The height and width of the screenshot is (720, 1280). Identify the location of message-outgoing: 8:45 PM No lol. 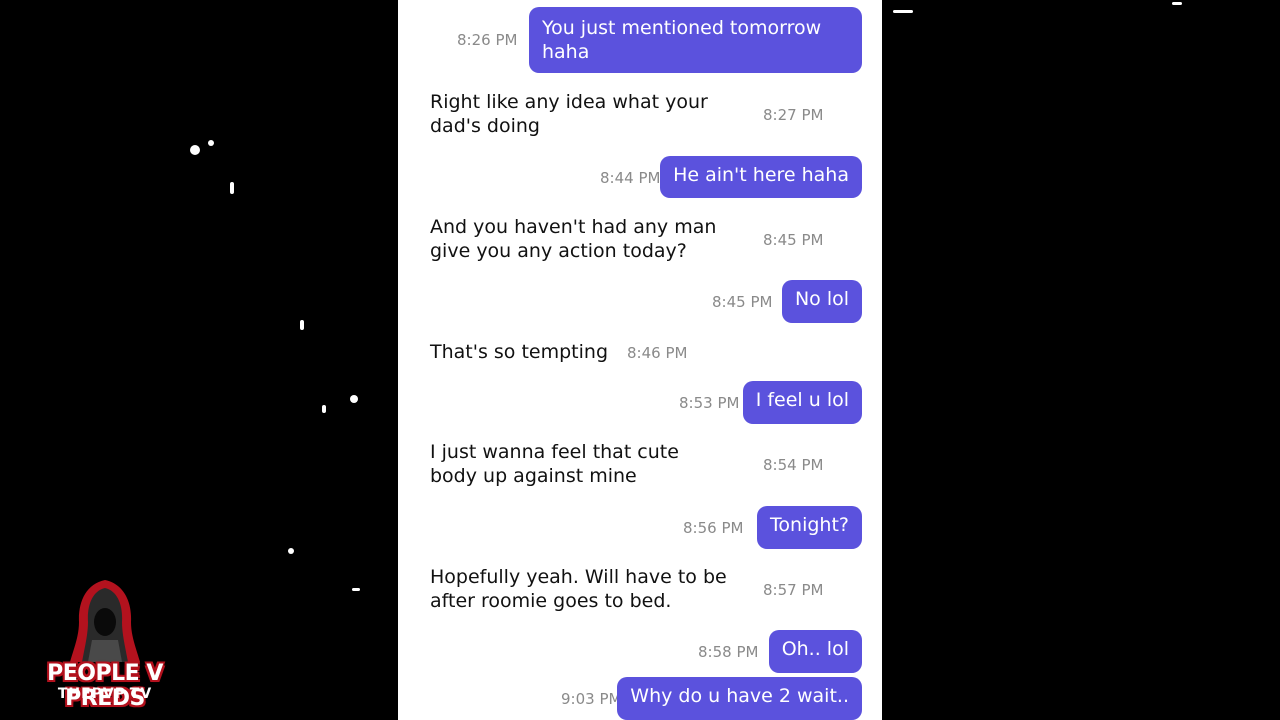
(640, 301).